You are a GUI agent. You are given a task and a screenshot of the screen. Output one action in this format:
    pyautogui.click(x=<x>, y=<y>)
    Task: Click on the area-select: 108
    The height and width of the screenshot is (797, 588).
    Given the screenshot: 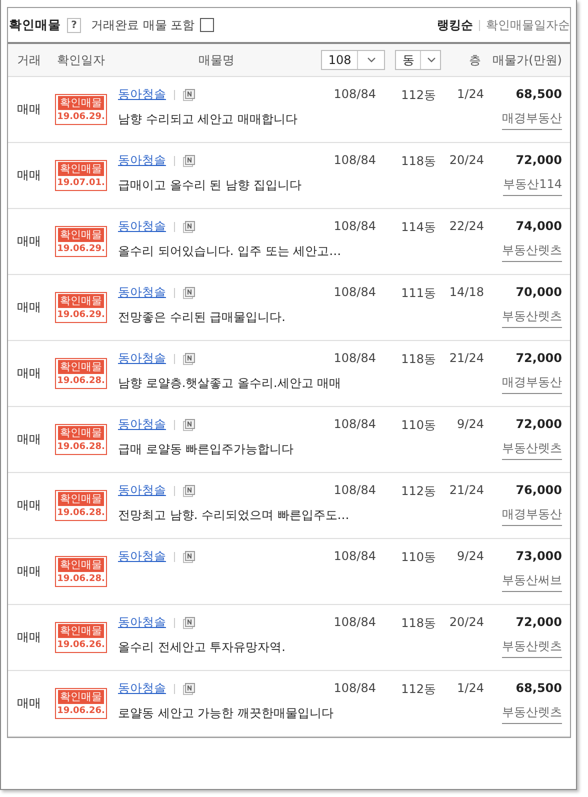 What is the action you would take?
    pyautogui.click(x=353, y=60)
    